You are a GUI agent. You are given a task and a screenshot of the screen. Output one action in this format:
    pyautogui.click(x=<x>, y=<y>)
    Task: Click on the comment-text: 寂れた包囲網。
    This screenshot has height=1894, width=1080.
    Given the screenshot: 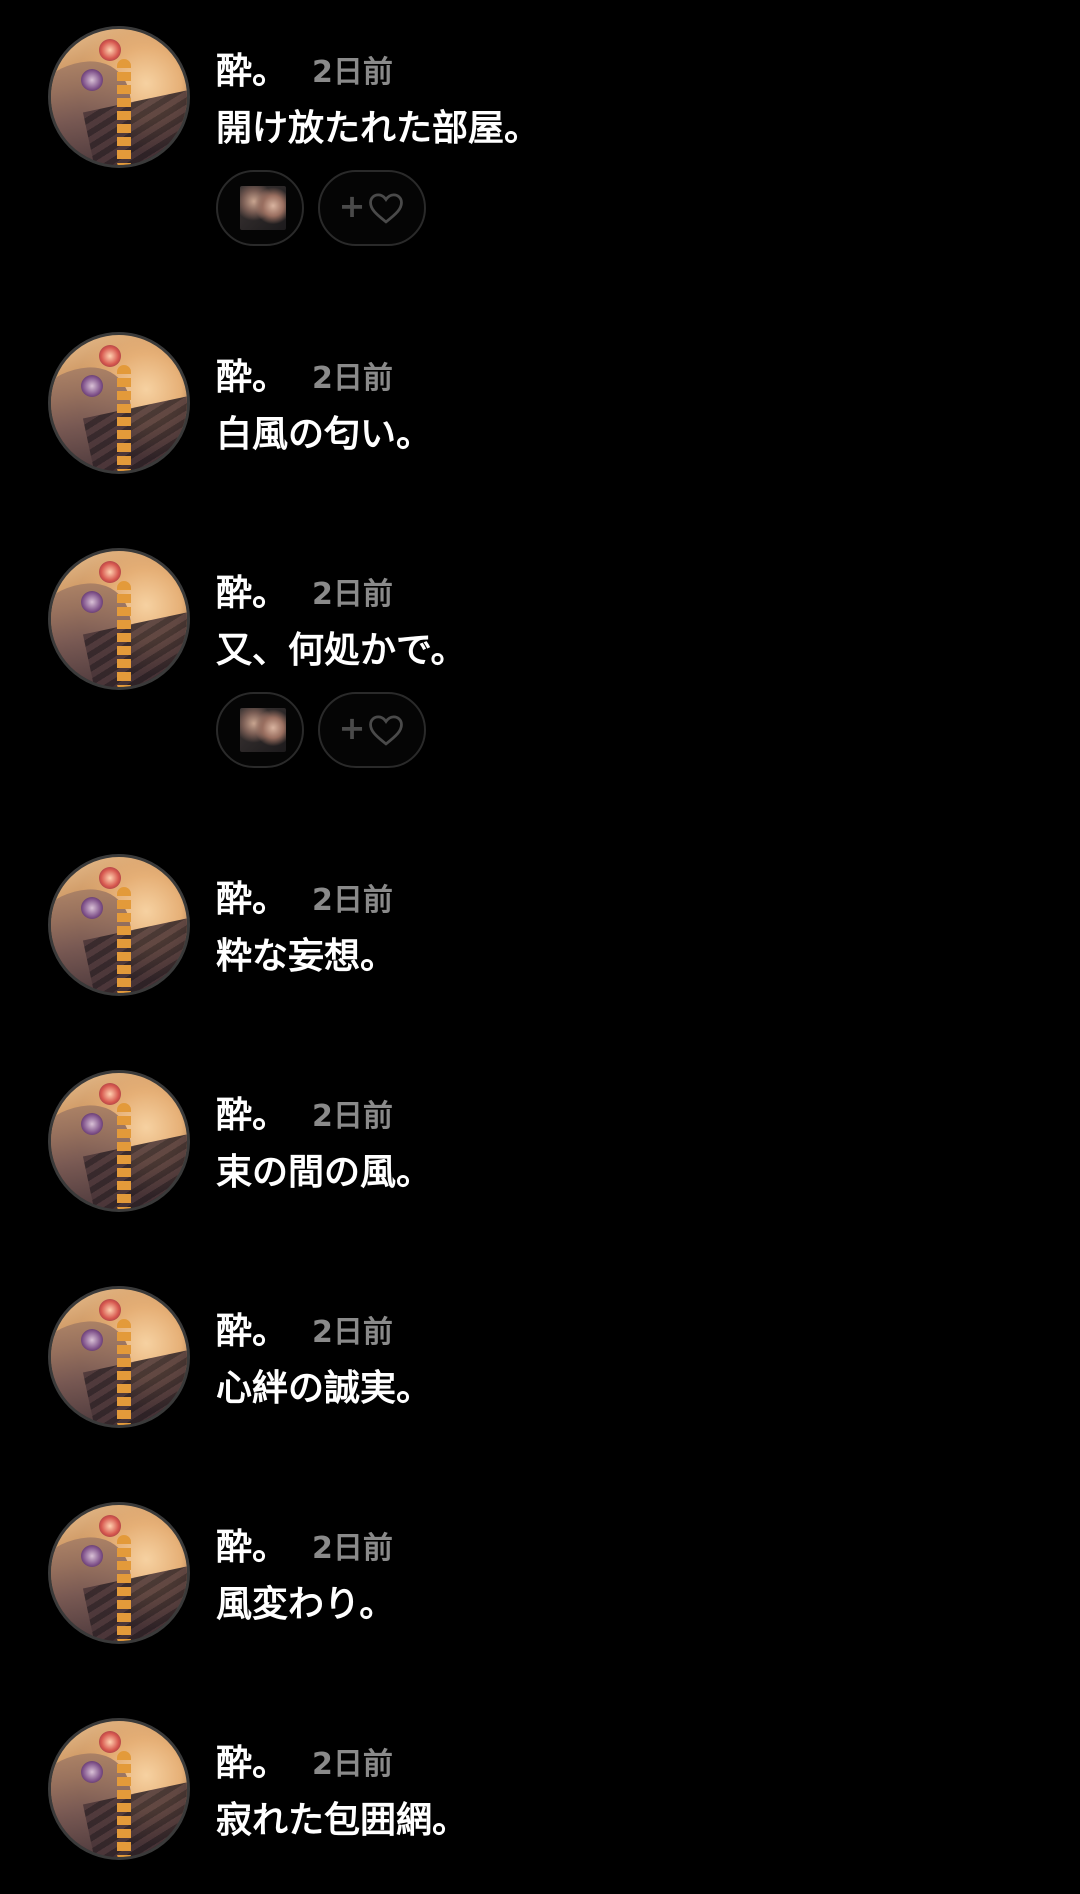 What is the action you would take?
    pyautogui.click(x=342, y=1820)
    